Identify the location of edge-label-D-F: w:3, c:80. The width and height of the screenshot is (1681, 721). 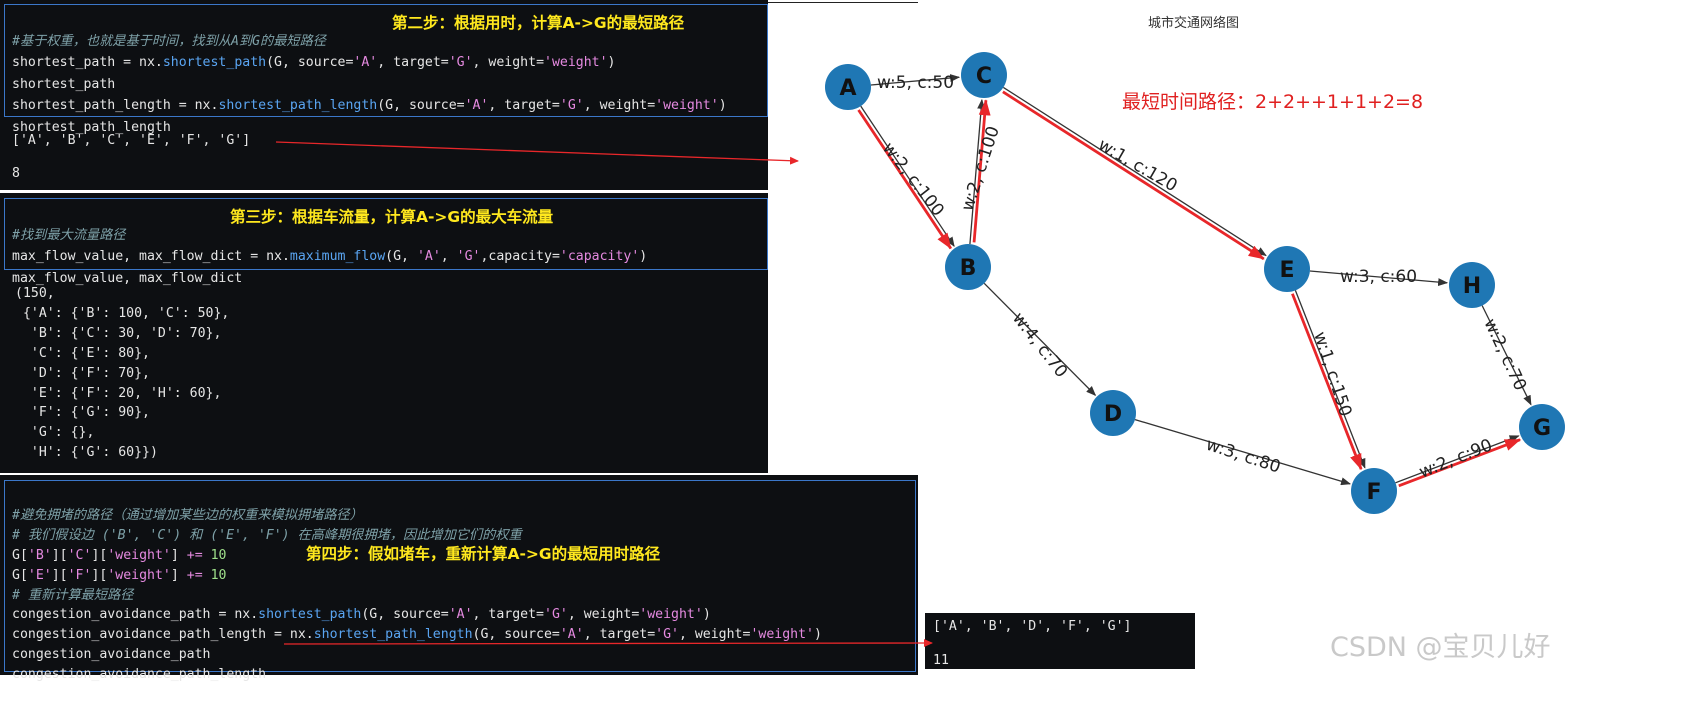
(1242, 456).